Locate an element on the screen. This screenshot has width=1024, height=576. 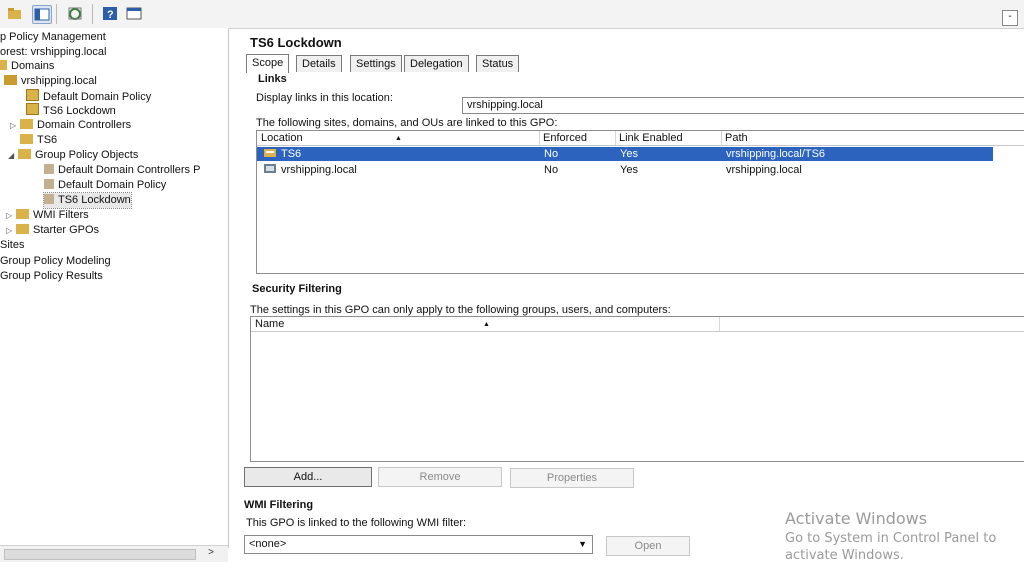
links-heading: Links is located at coordinates (272, 79).